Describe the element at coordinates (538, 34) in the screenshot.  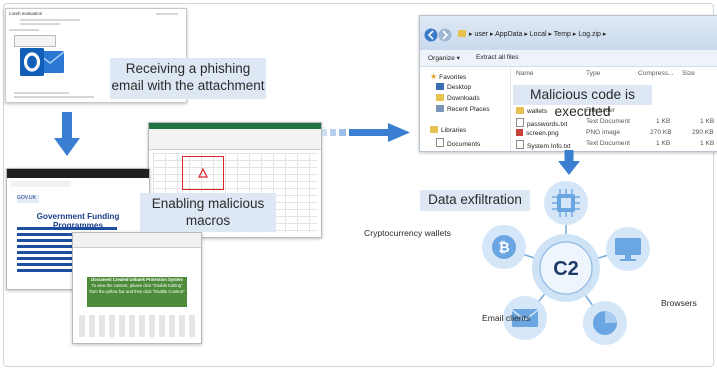
I see `path-segment-local: Local` at that location.